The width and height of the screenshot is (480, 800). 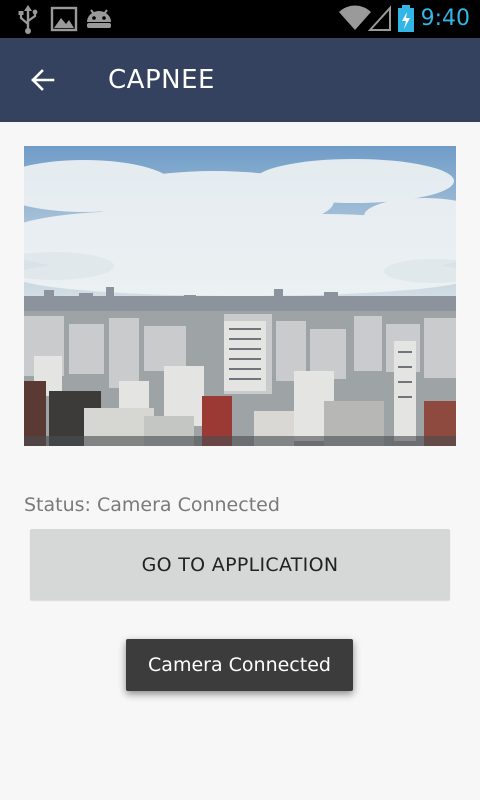 What do you see at coordinates (240, 564) in the screenshot?
I see `go-to-application-button: GO TO APPLICATION` at bounding box center [240, 564].